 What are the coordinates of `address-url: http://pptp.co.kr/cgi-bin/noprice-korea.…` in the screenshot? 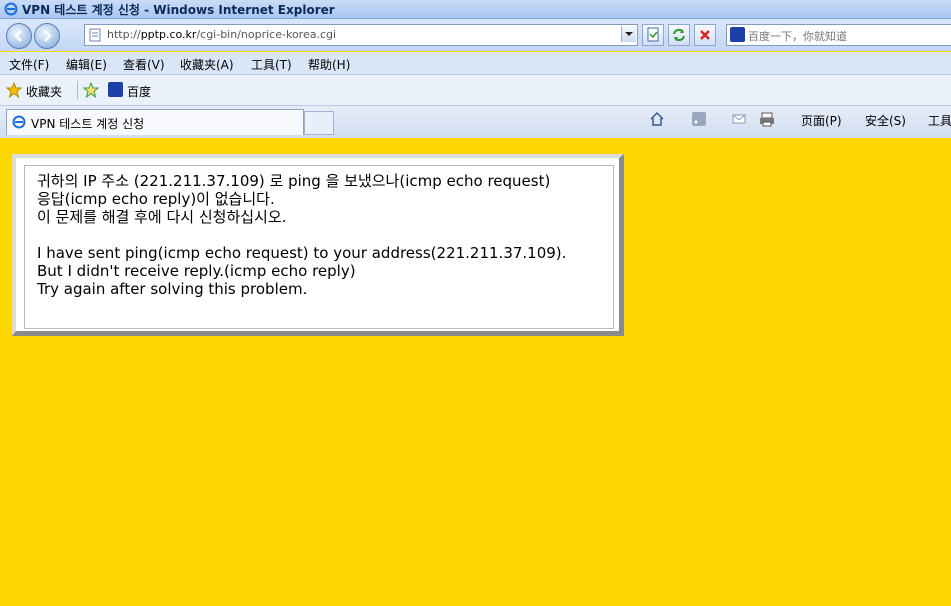 It's located at (221, 34).